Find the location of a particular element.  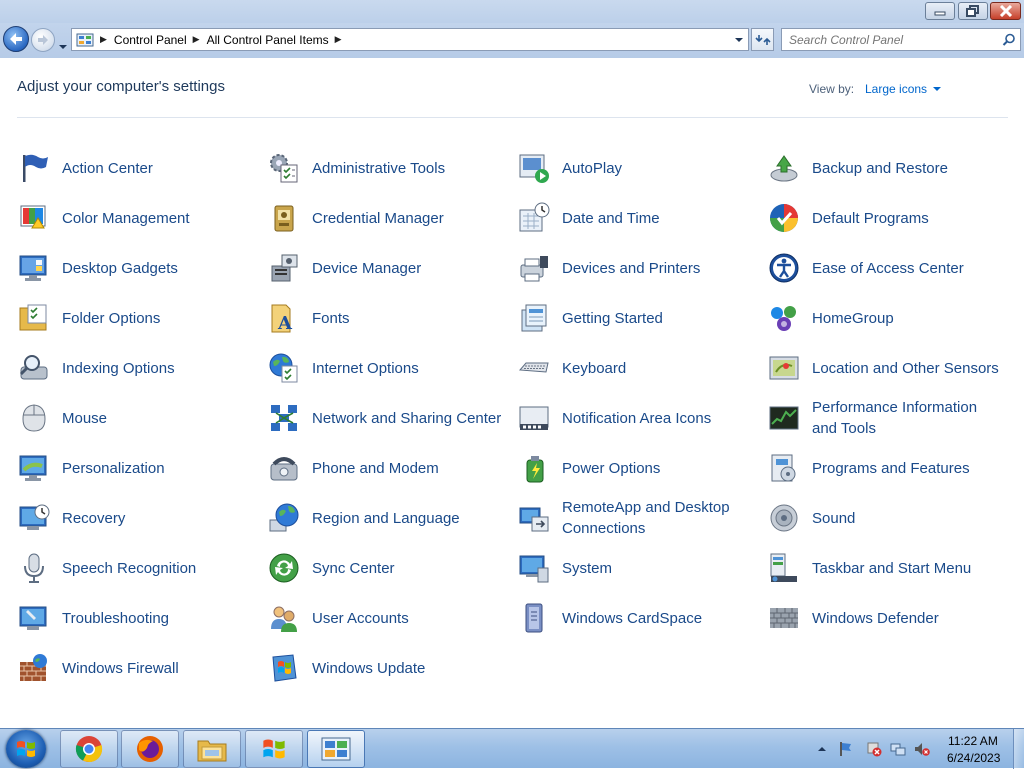

cp-item-credential-manager: Credential Manager is located at coordinates (384, 218).